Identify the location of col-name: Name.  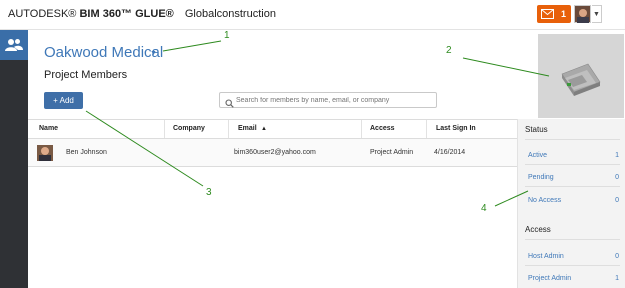
(48, 128).